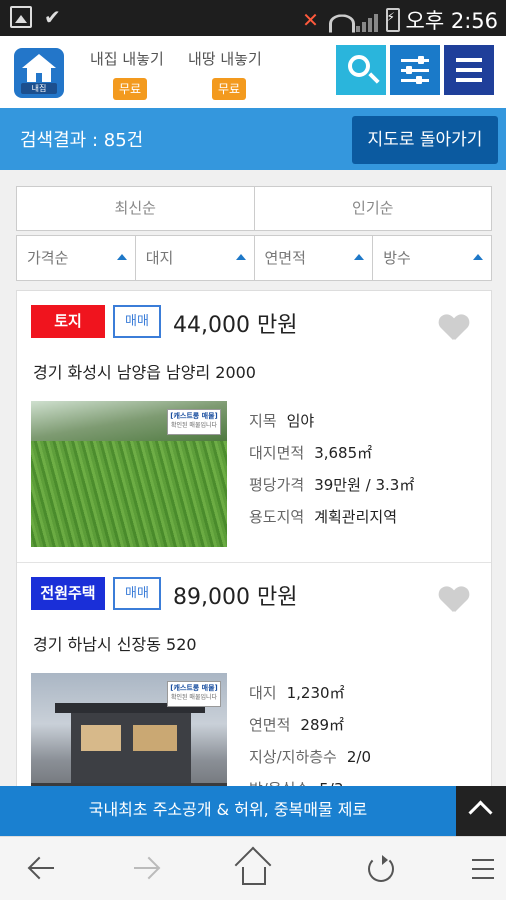  What do you see at coordinates (415, 70) in the screenshot?
I see `filter-button` at bounding box center [415, 70].